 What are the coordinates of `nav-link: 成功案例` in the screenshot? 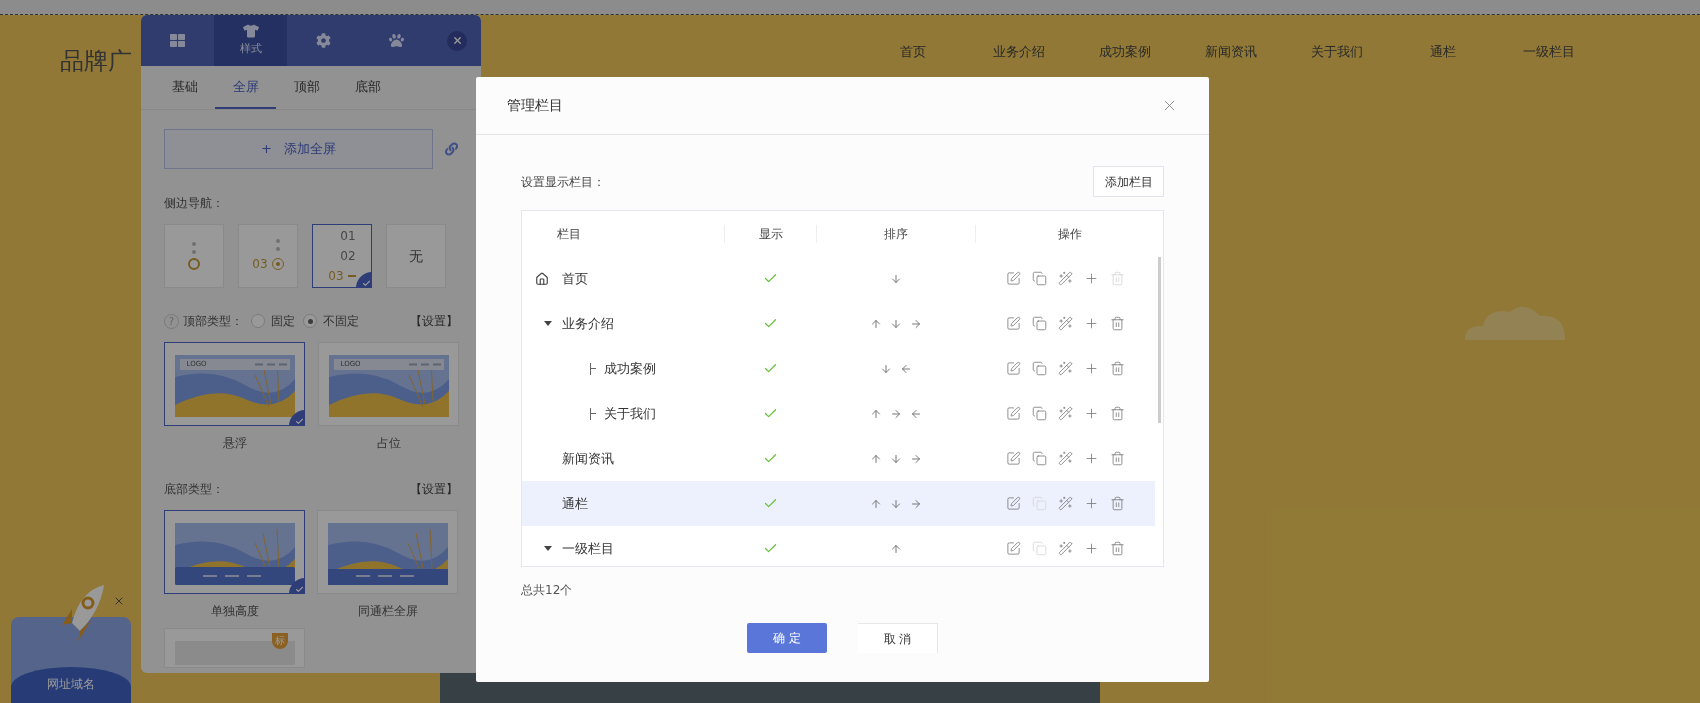 It's located at (1125, 52).